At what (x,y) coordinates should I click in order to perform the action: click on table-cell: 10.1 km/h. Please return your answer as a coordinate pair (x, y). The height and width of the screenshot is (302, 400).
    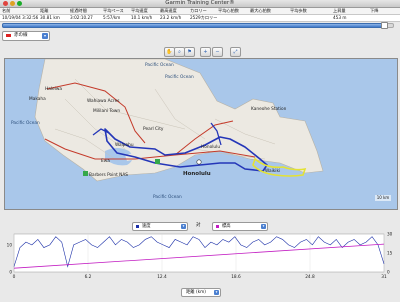
    Looking at the image, I should click on (142, 17).